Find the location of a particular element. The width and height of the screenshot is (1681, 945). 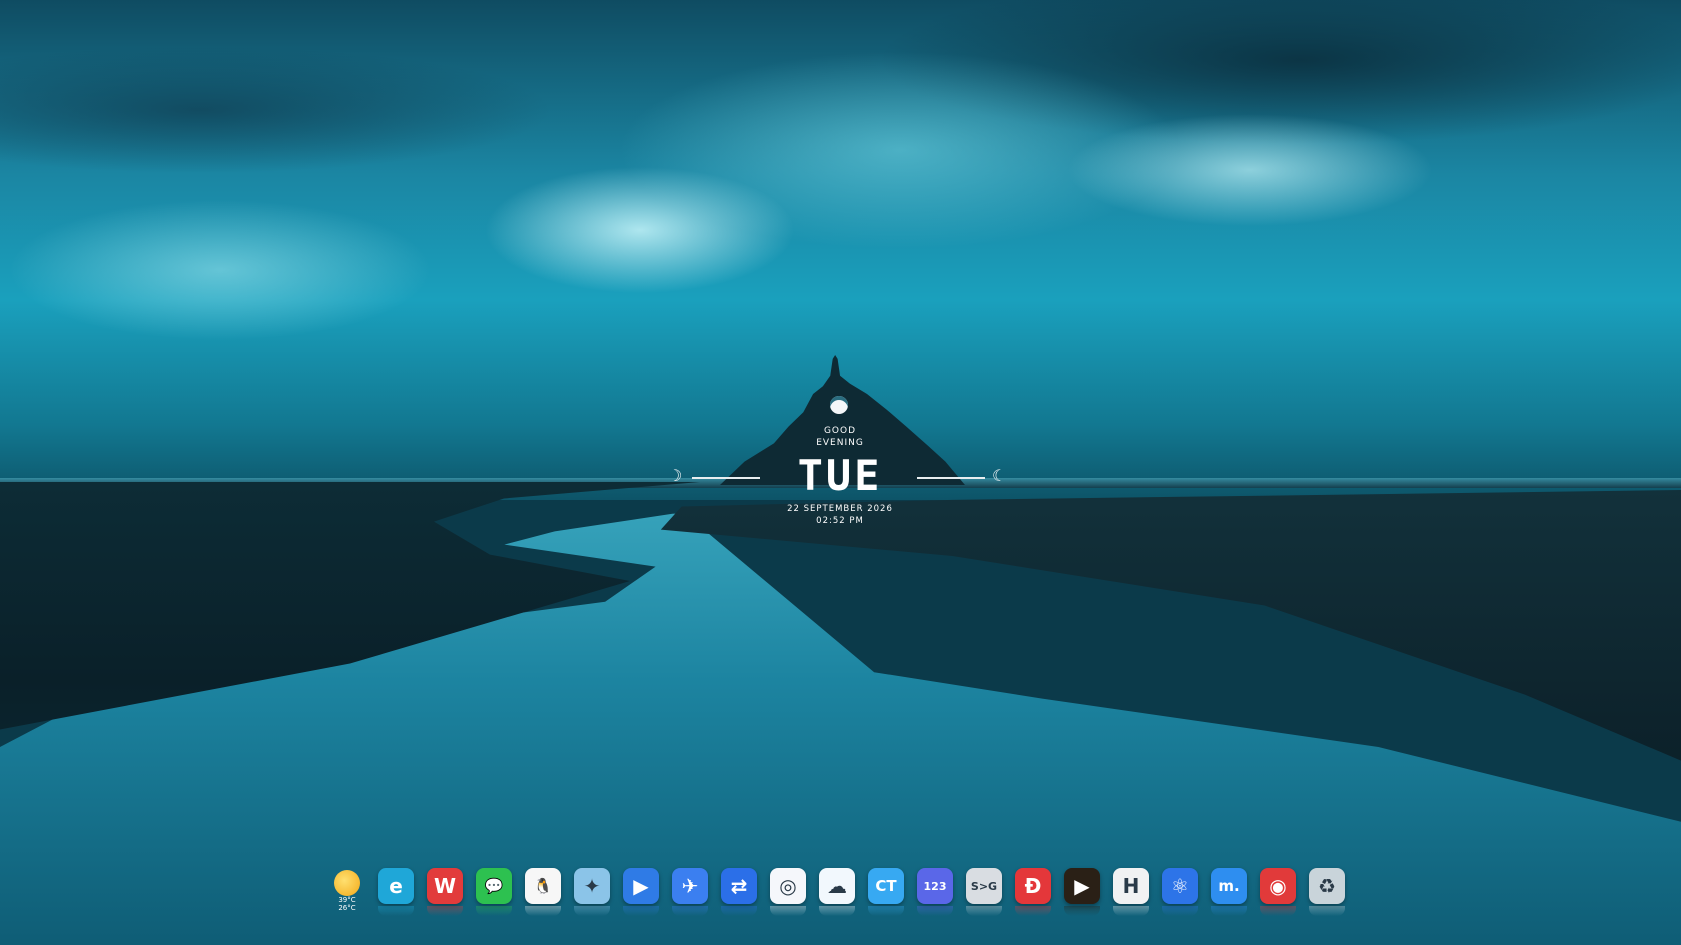

dock-app-mx: m. is located at coordinates (1229, 886).